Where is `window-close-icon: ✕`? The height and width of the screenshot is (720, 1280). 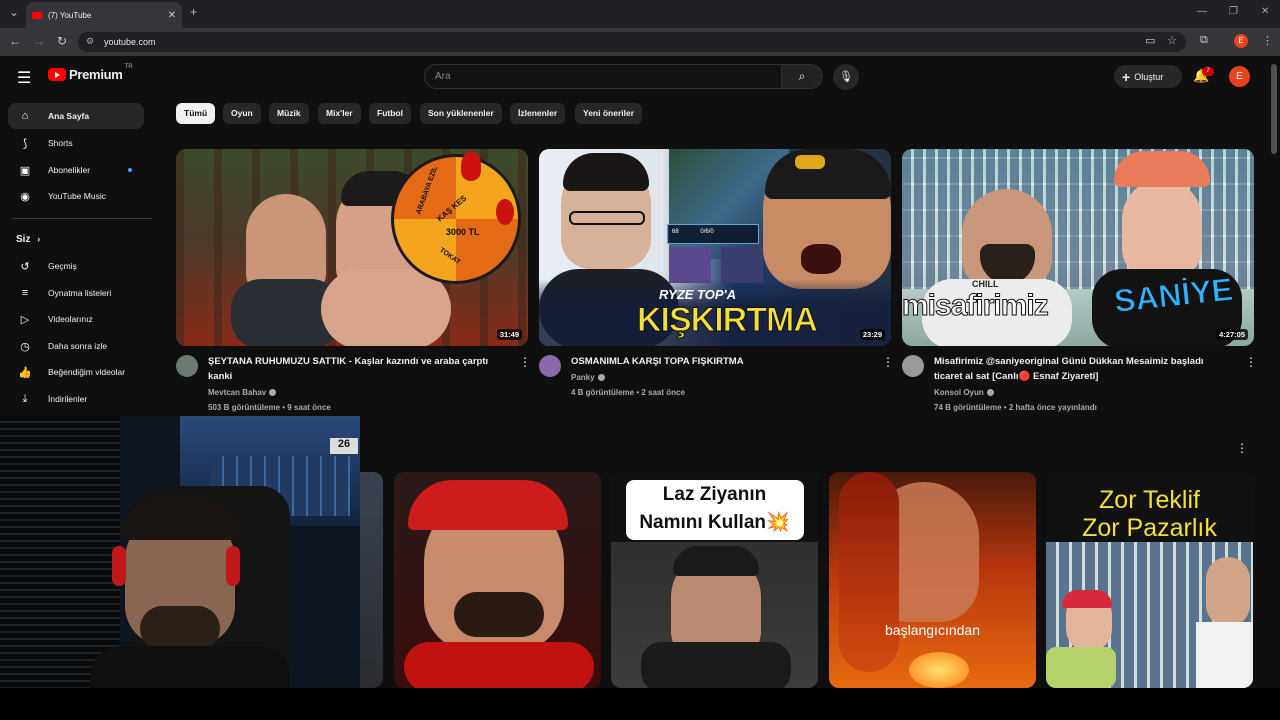
window-close-icon: ✕ is located at coordinates (1265, 11).